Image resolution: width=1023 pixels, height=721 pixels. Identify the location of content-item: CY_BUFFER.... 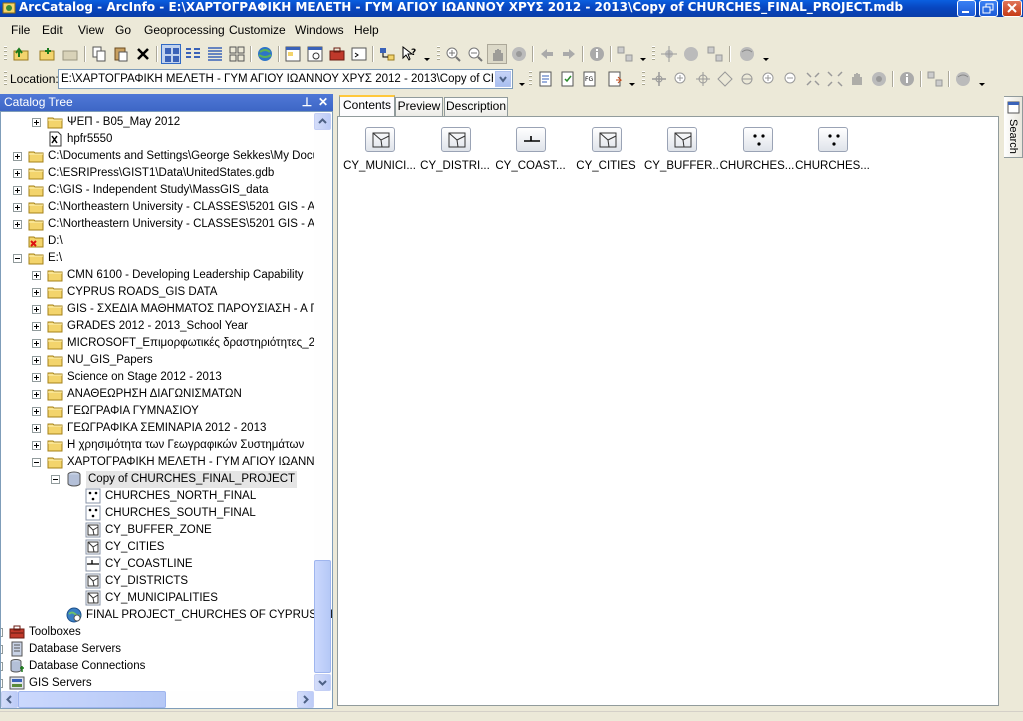
(681, 155).